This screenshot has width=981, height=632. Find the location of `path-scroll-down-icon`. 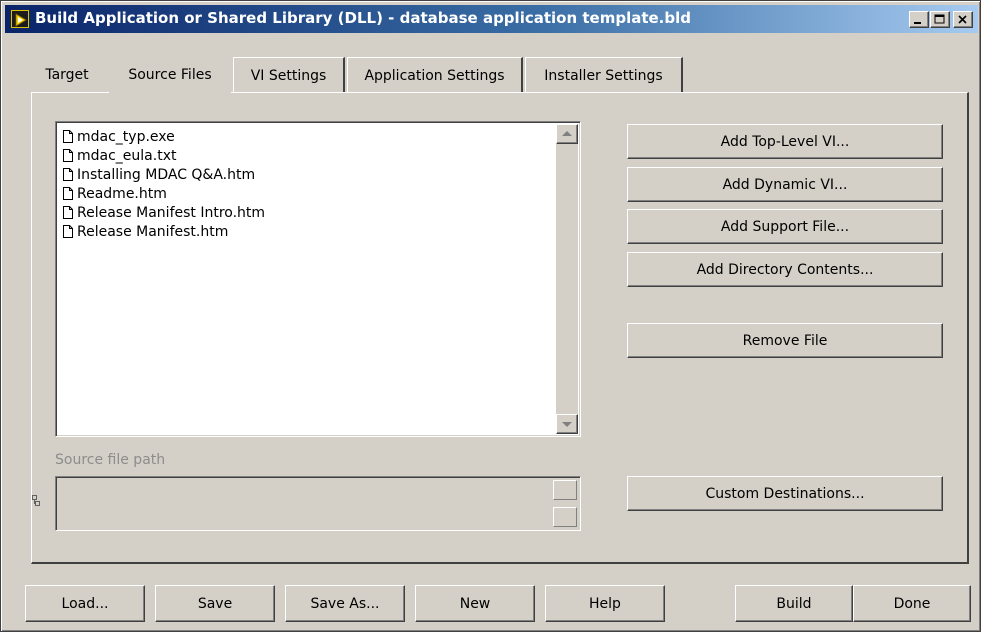

path-scroll-down-icon is located at coordinates (565, 517).